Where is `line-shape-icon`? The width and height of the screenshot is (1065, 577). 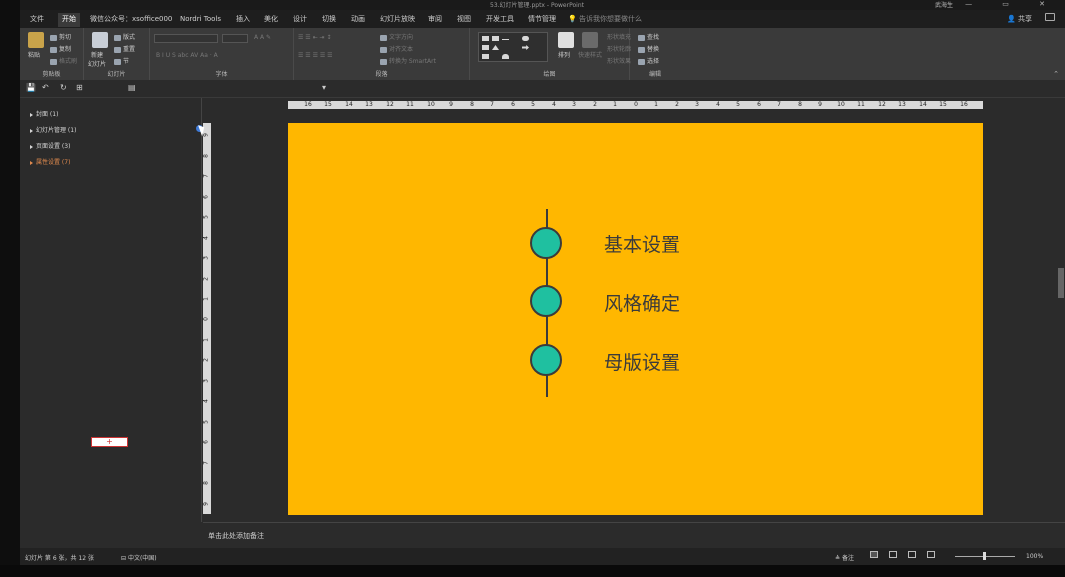 line-shape-icon is located at coordinates (505, 39).